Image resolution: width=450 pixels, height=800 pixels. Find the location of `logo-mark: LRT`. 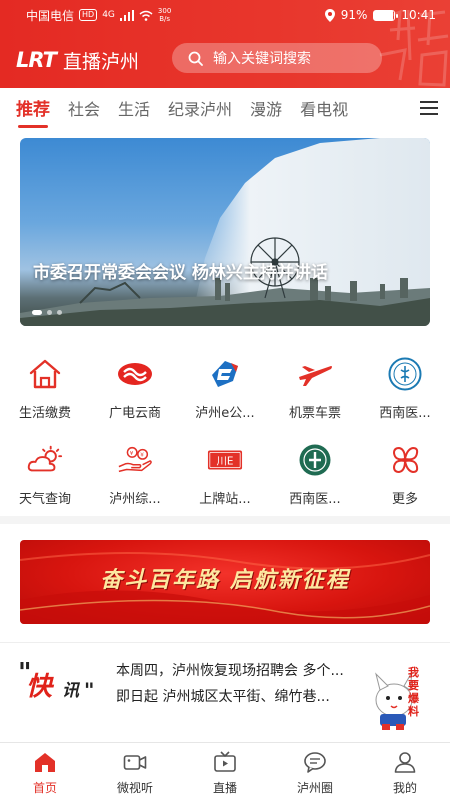

logo-mark: LRT is located at coordinates (36, 60).